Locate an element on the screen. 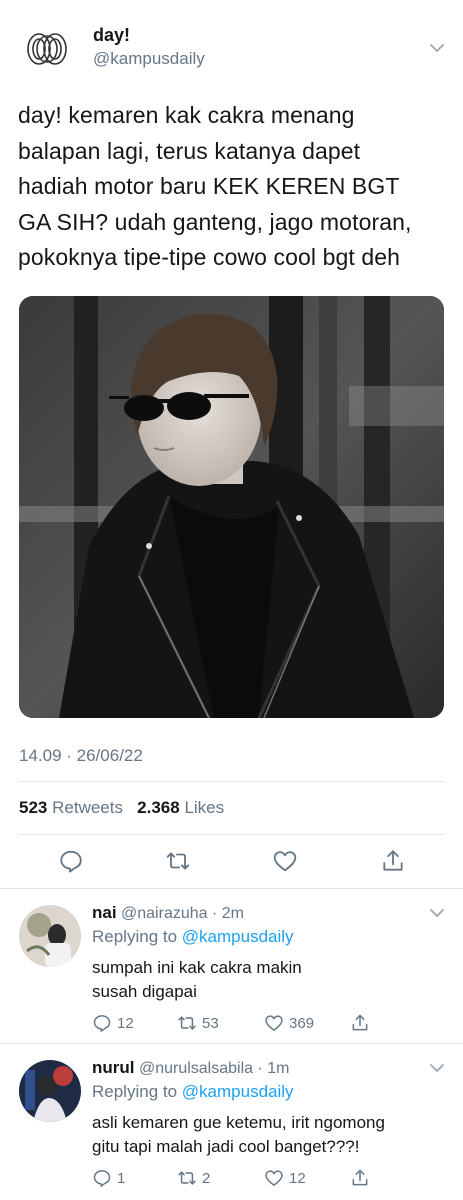  retweets-stat: 523 Retweets is located at coordinates (71, 807).